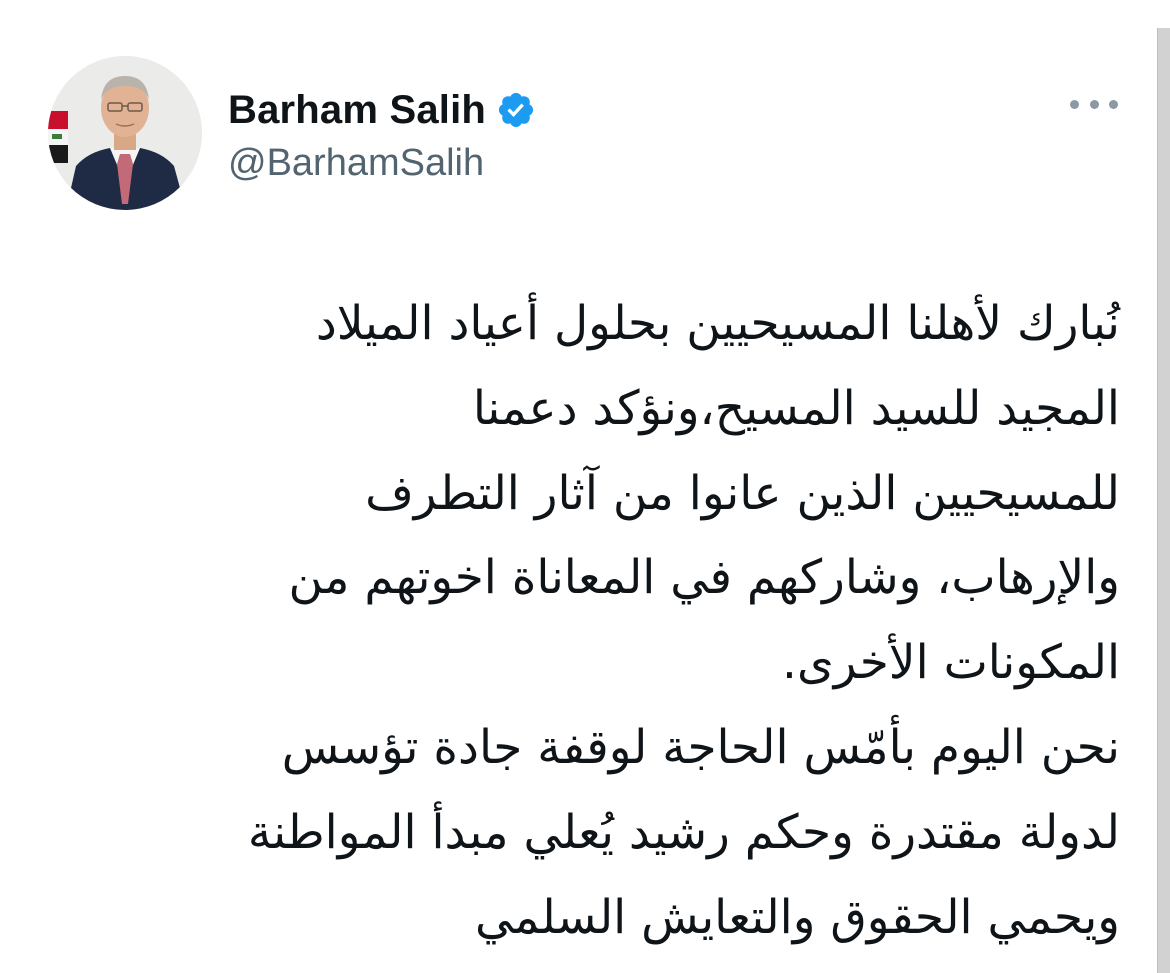  I want to click on tweet-text-line: والإرهاب، وشاركهم في المعاناة اخوتهم من, so click(704, 578).